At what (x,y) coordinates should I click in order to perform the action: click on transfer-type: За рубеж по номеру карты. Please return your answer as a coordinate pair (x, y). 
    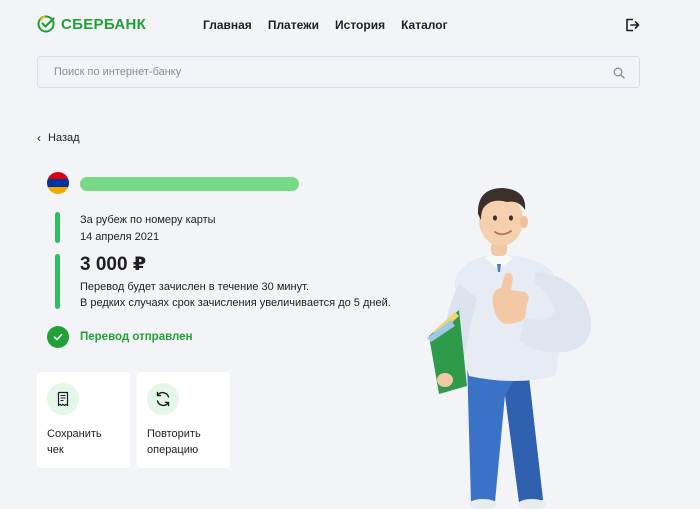
    Looking at the image, I should click on (148, 220).